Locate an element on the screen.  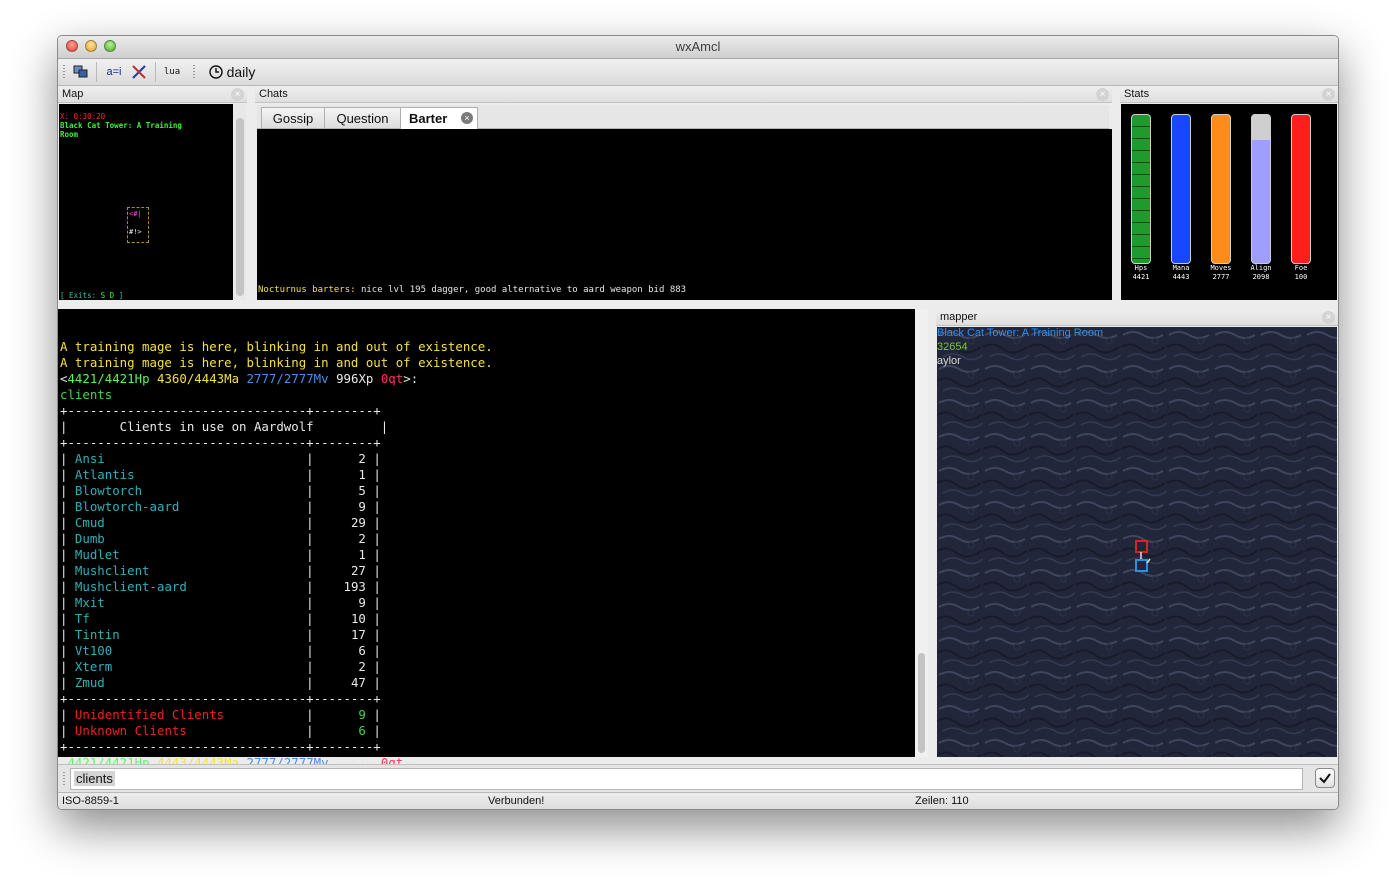
connect-button is located at coordinates (81, 72).